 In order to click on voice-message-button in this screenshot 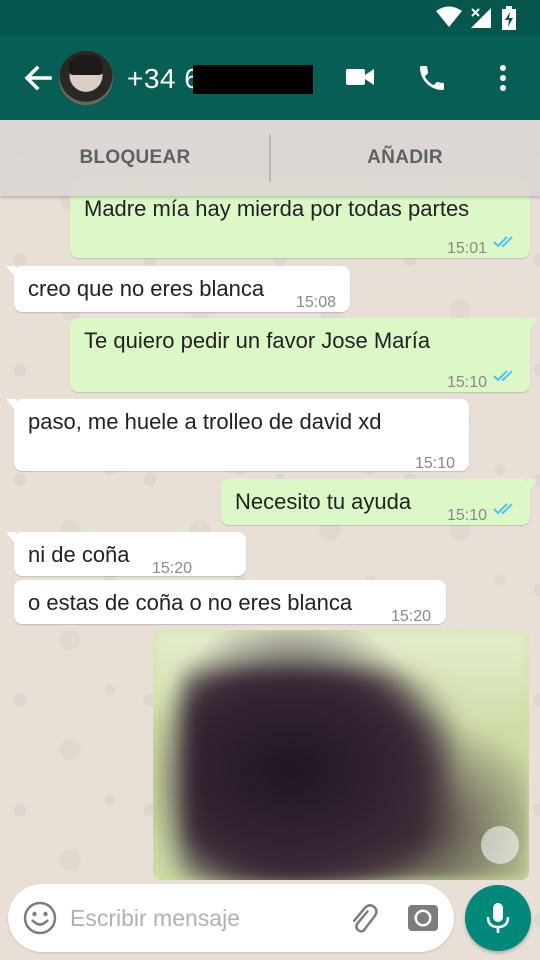, I will do `click(498, 918)`.